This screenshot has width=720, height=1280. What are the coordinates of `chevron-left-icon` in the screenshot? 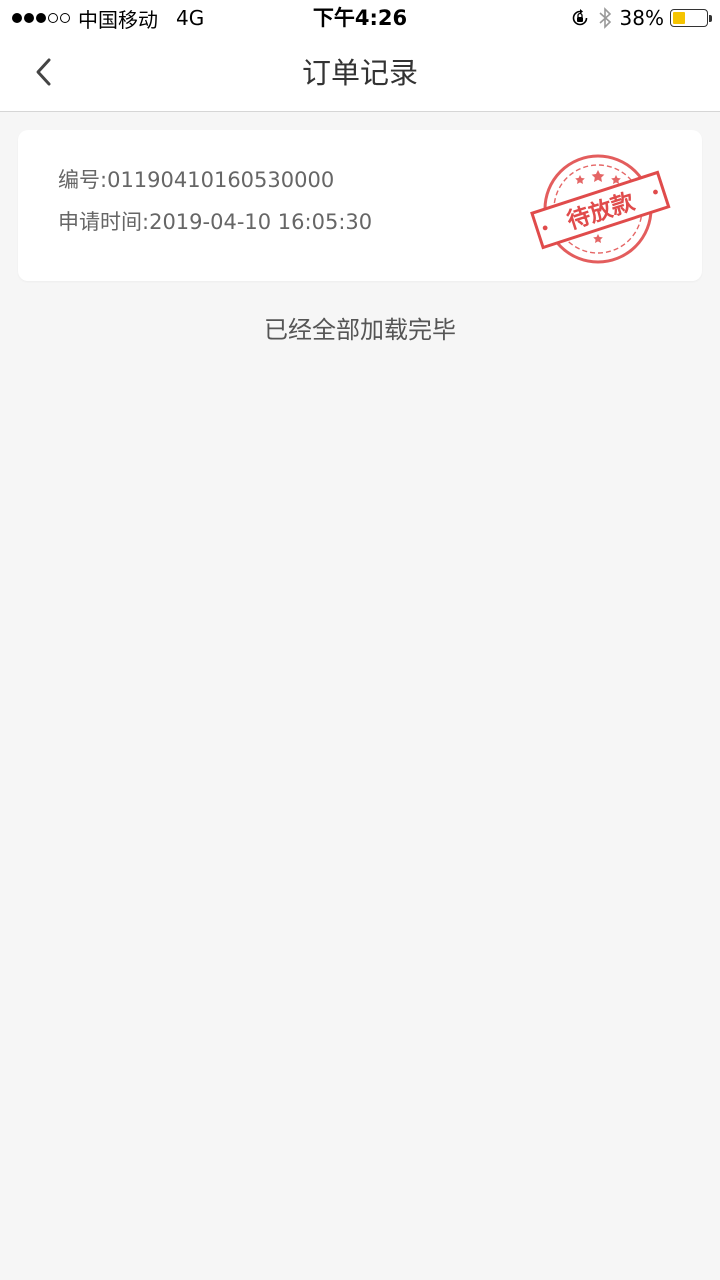 It's located at (43, 72).